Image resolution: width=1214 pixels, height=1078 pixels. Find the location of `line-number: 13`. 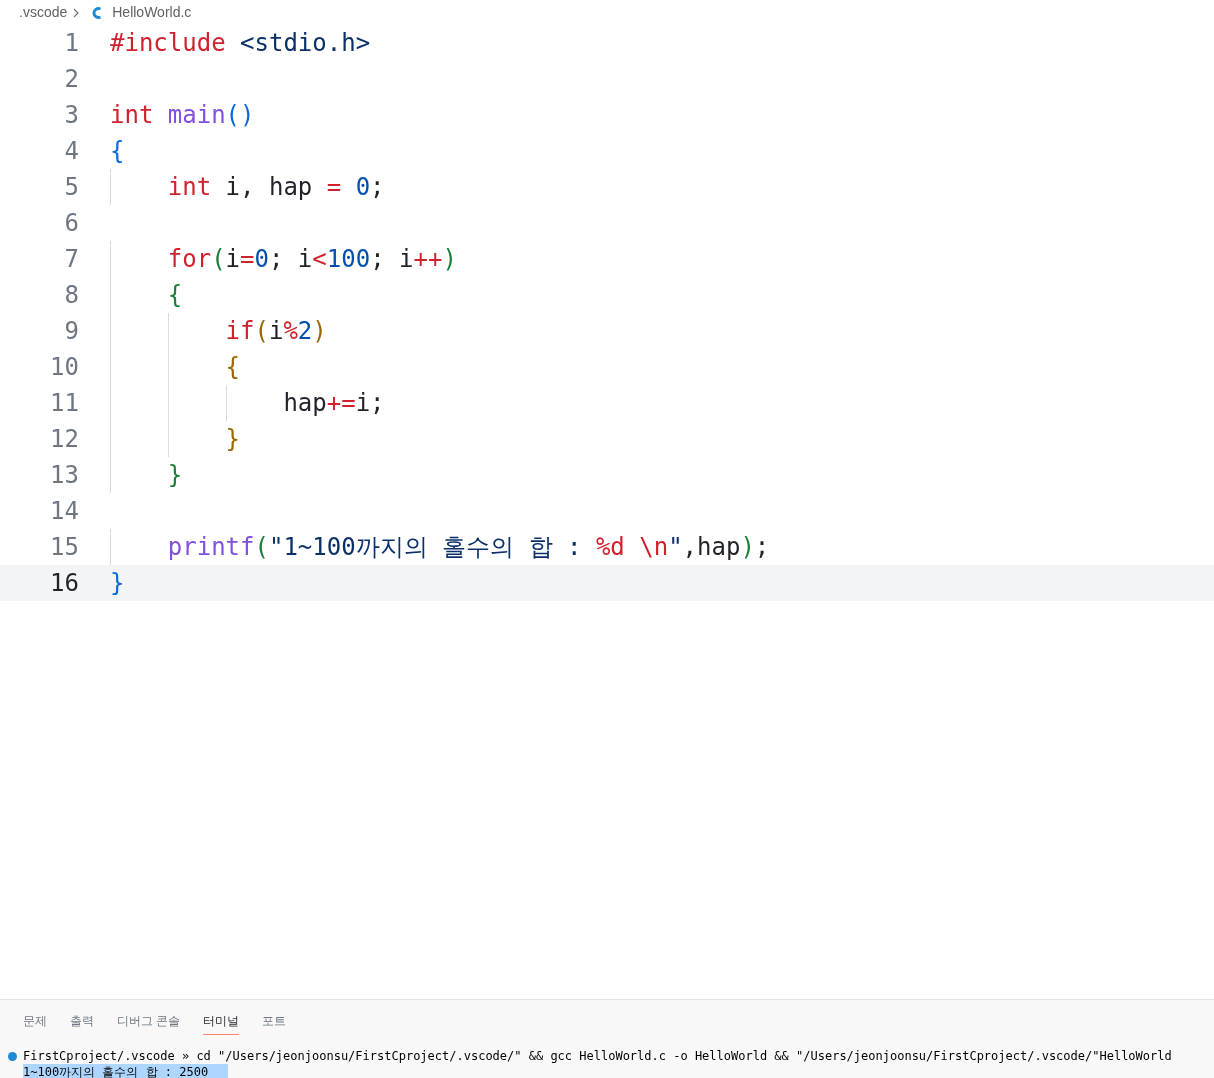

line-number: 13 is located at coordinates (64, 475).